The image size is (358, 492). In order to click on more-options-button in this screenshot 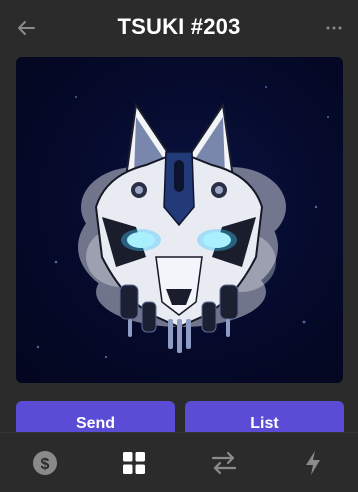, I will do `click(334, 28)`.